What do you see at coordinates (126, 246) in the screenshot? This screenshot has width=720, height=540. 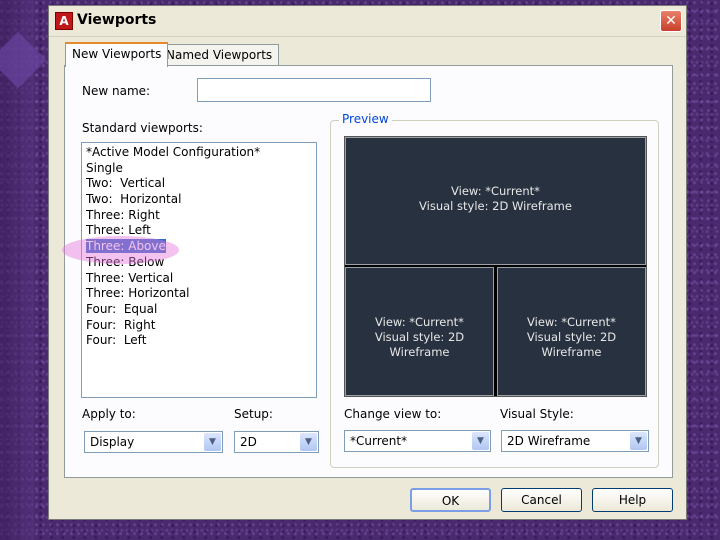 I see `selected-item-text: Three: Above` at bounding box center [126, 246].